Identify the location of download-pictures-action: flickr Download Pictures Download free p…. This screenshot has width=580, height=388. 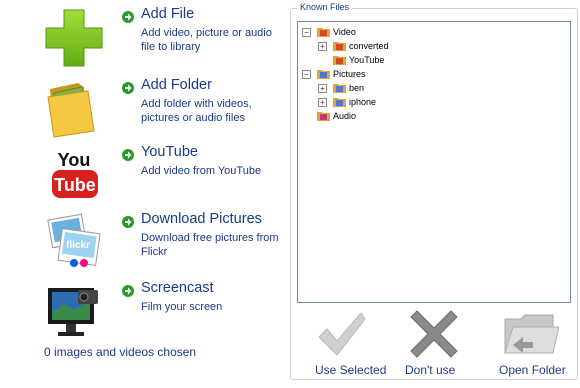
(142, 243).